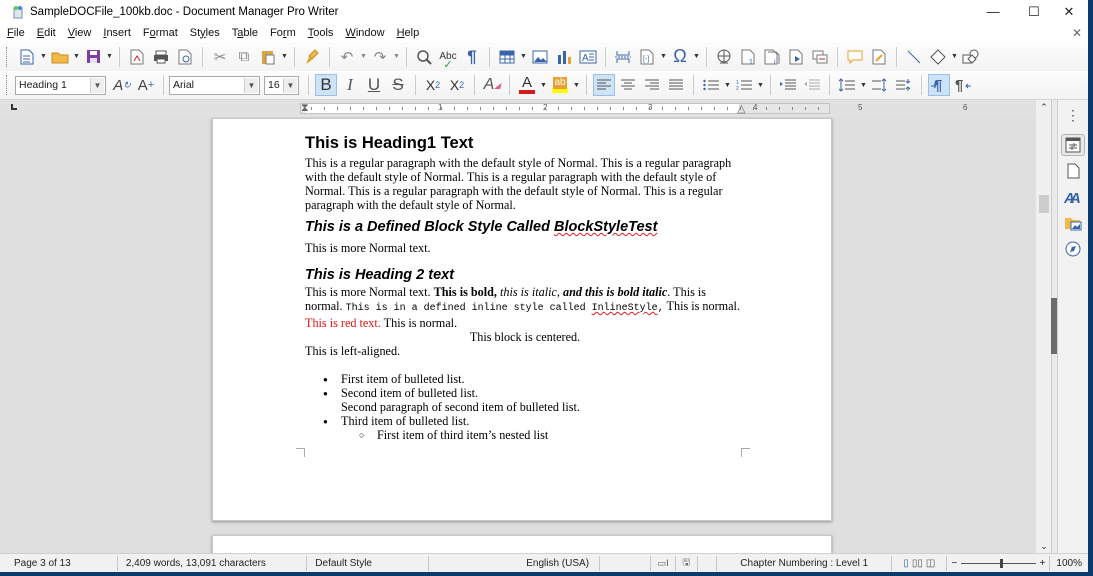 The width and height of the screenshot is (1093, 576). Describe the element at coordinates (76, 56) in the screenshot. I see `open-dropdown: ▼` at that location.